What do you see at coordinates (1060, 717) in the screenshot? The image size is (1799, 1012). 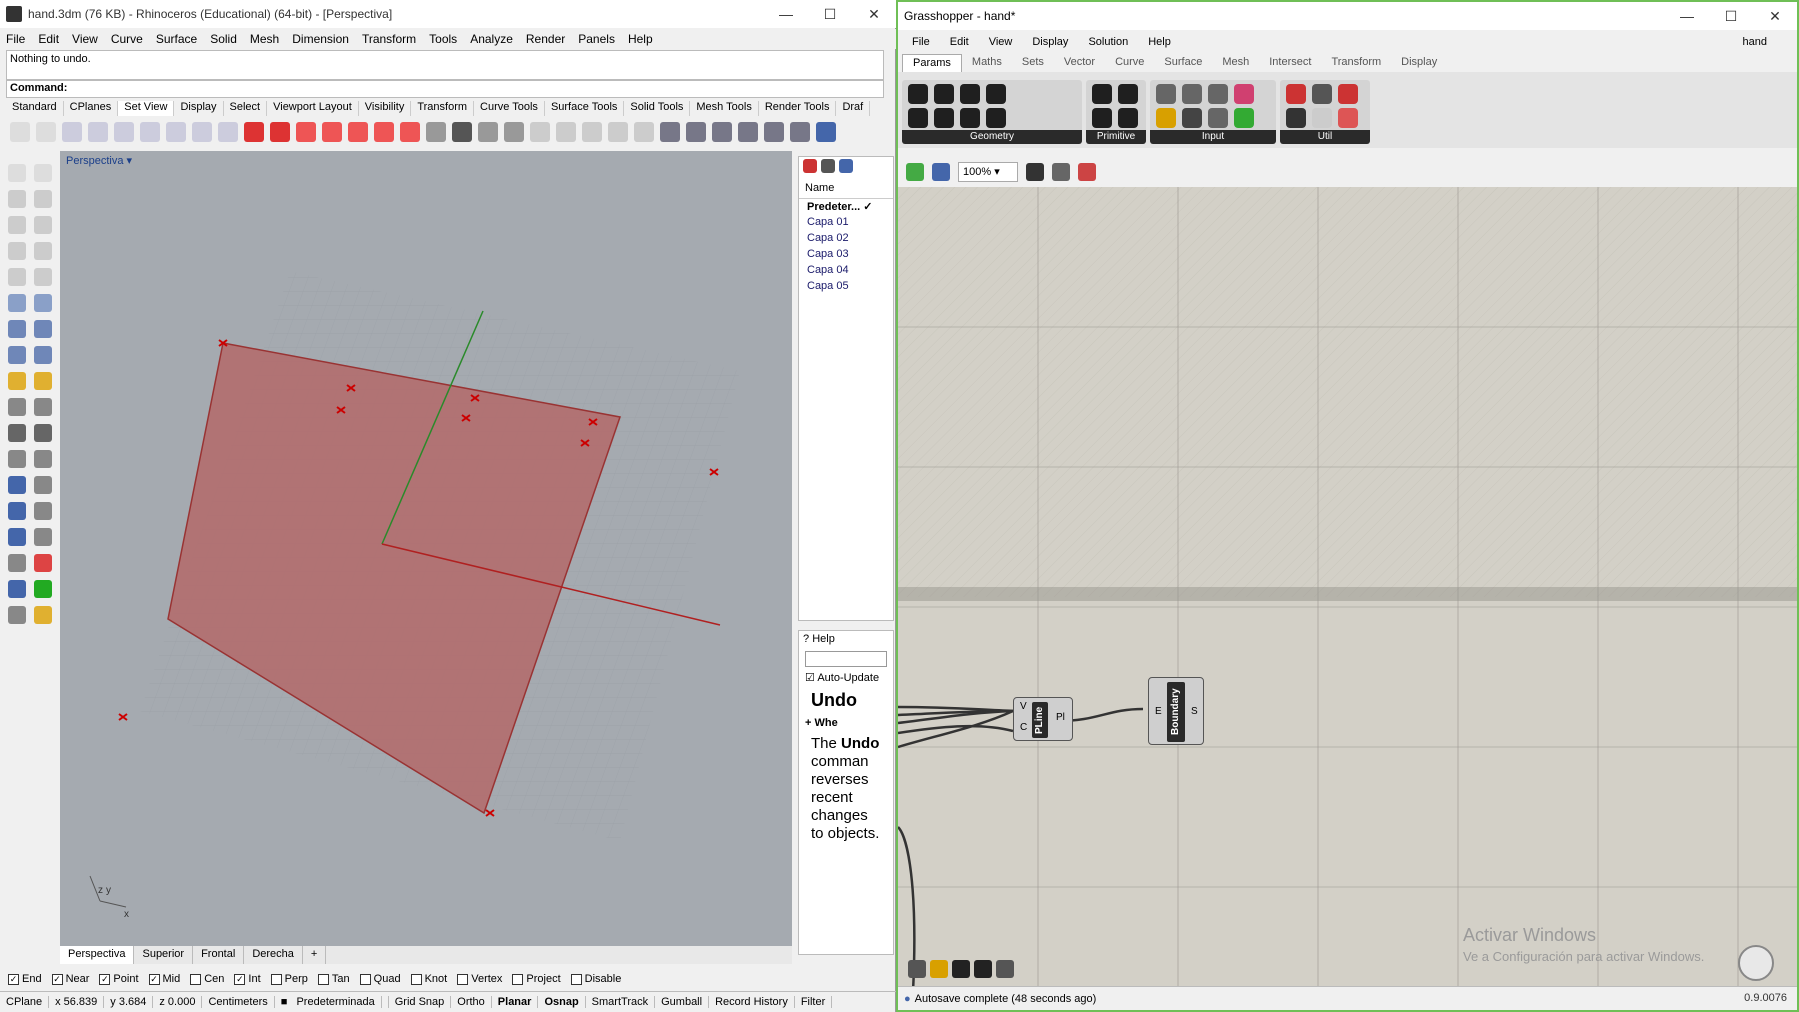 I see `pline-output: Pl` at bounding box center [1060, 717].